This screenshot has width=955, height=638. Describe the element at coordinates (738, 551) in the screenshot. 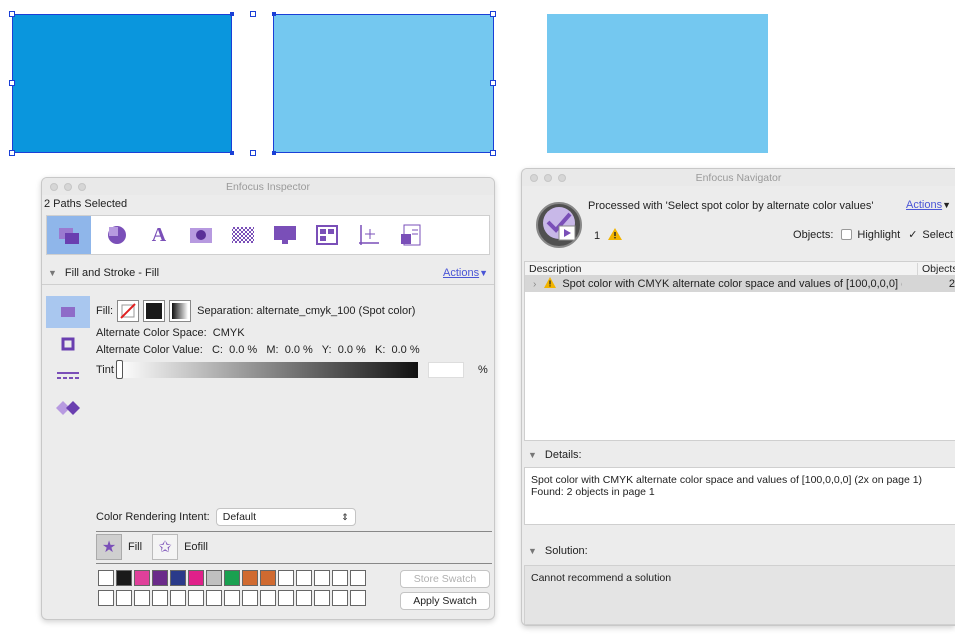

I see `solution-section-header: ▼ Solution:` at that location.